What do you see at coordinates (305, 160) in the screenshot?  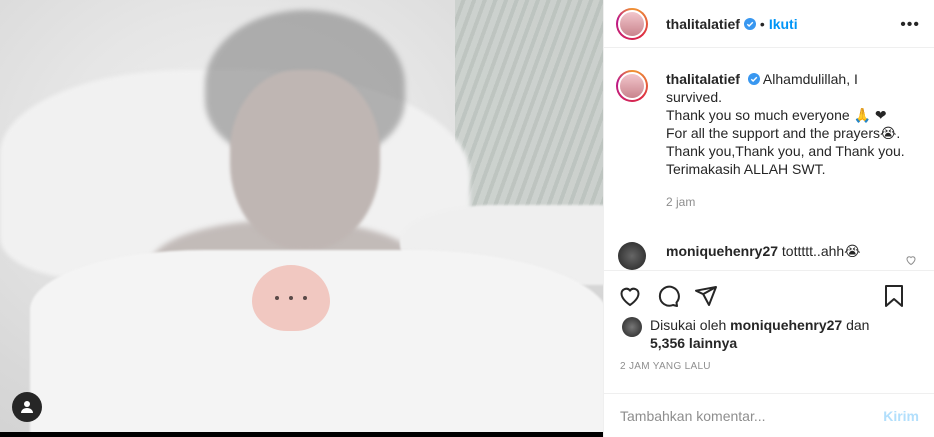 I see `face` at bounding box center [305, 160].